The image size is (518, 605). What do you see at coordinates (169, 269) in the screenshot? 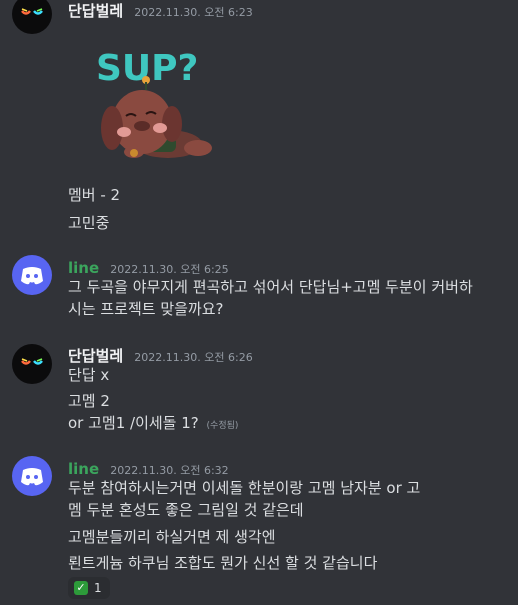
I see `timestamp: 2022.11.30. 오전 6:25` at bounding box center [169, 269].